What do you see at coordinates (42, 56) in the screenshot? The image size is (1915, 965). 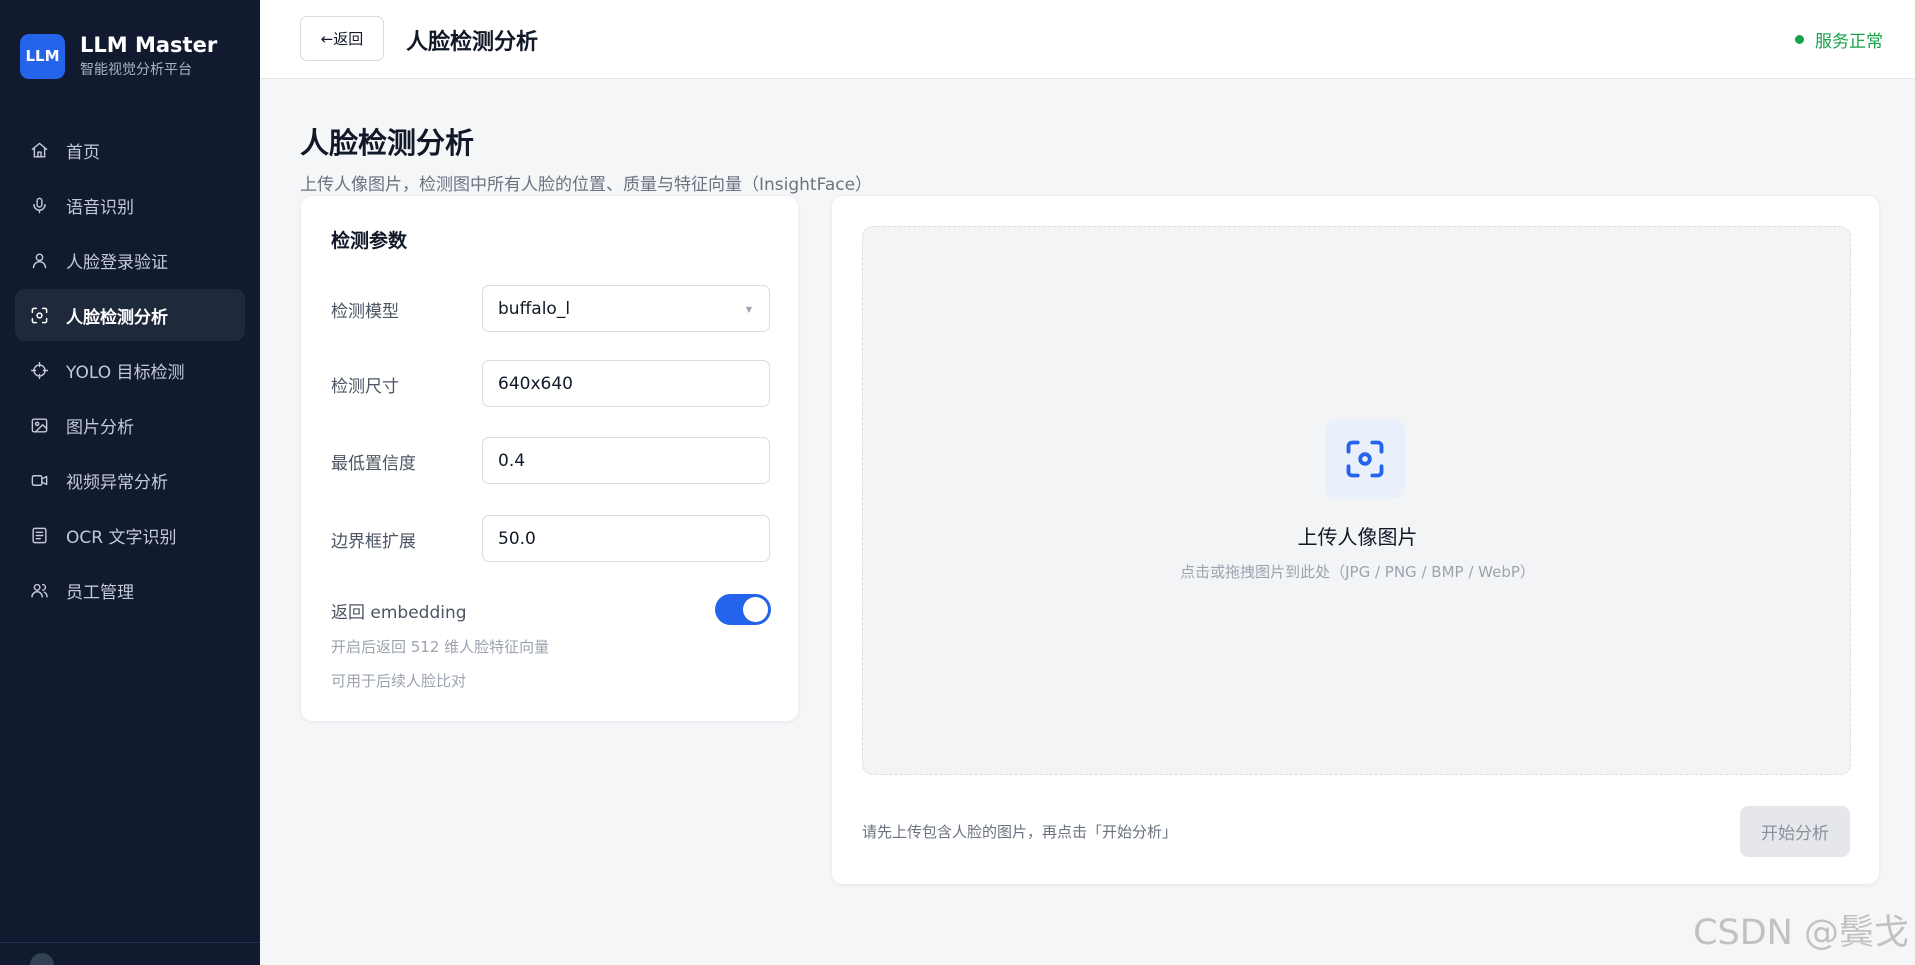 I see `brand-logo: LLM` at bounding box center [42, 56].